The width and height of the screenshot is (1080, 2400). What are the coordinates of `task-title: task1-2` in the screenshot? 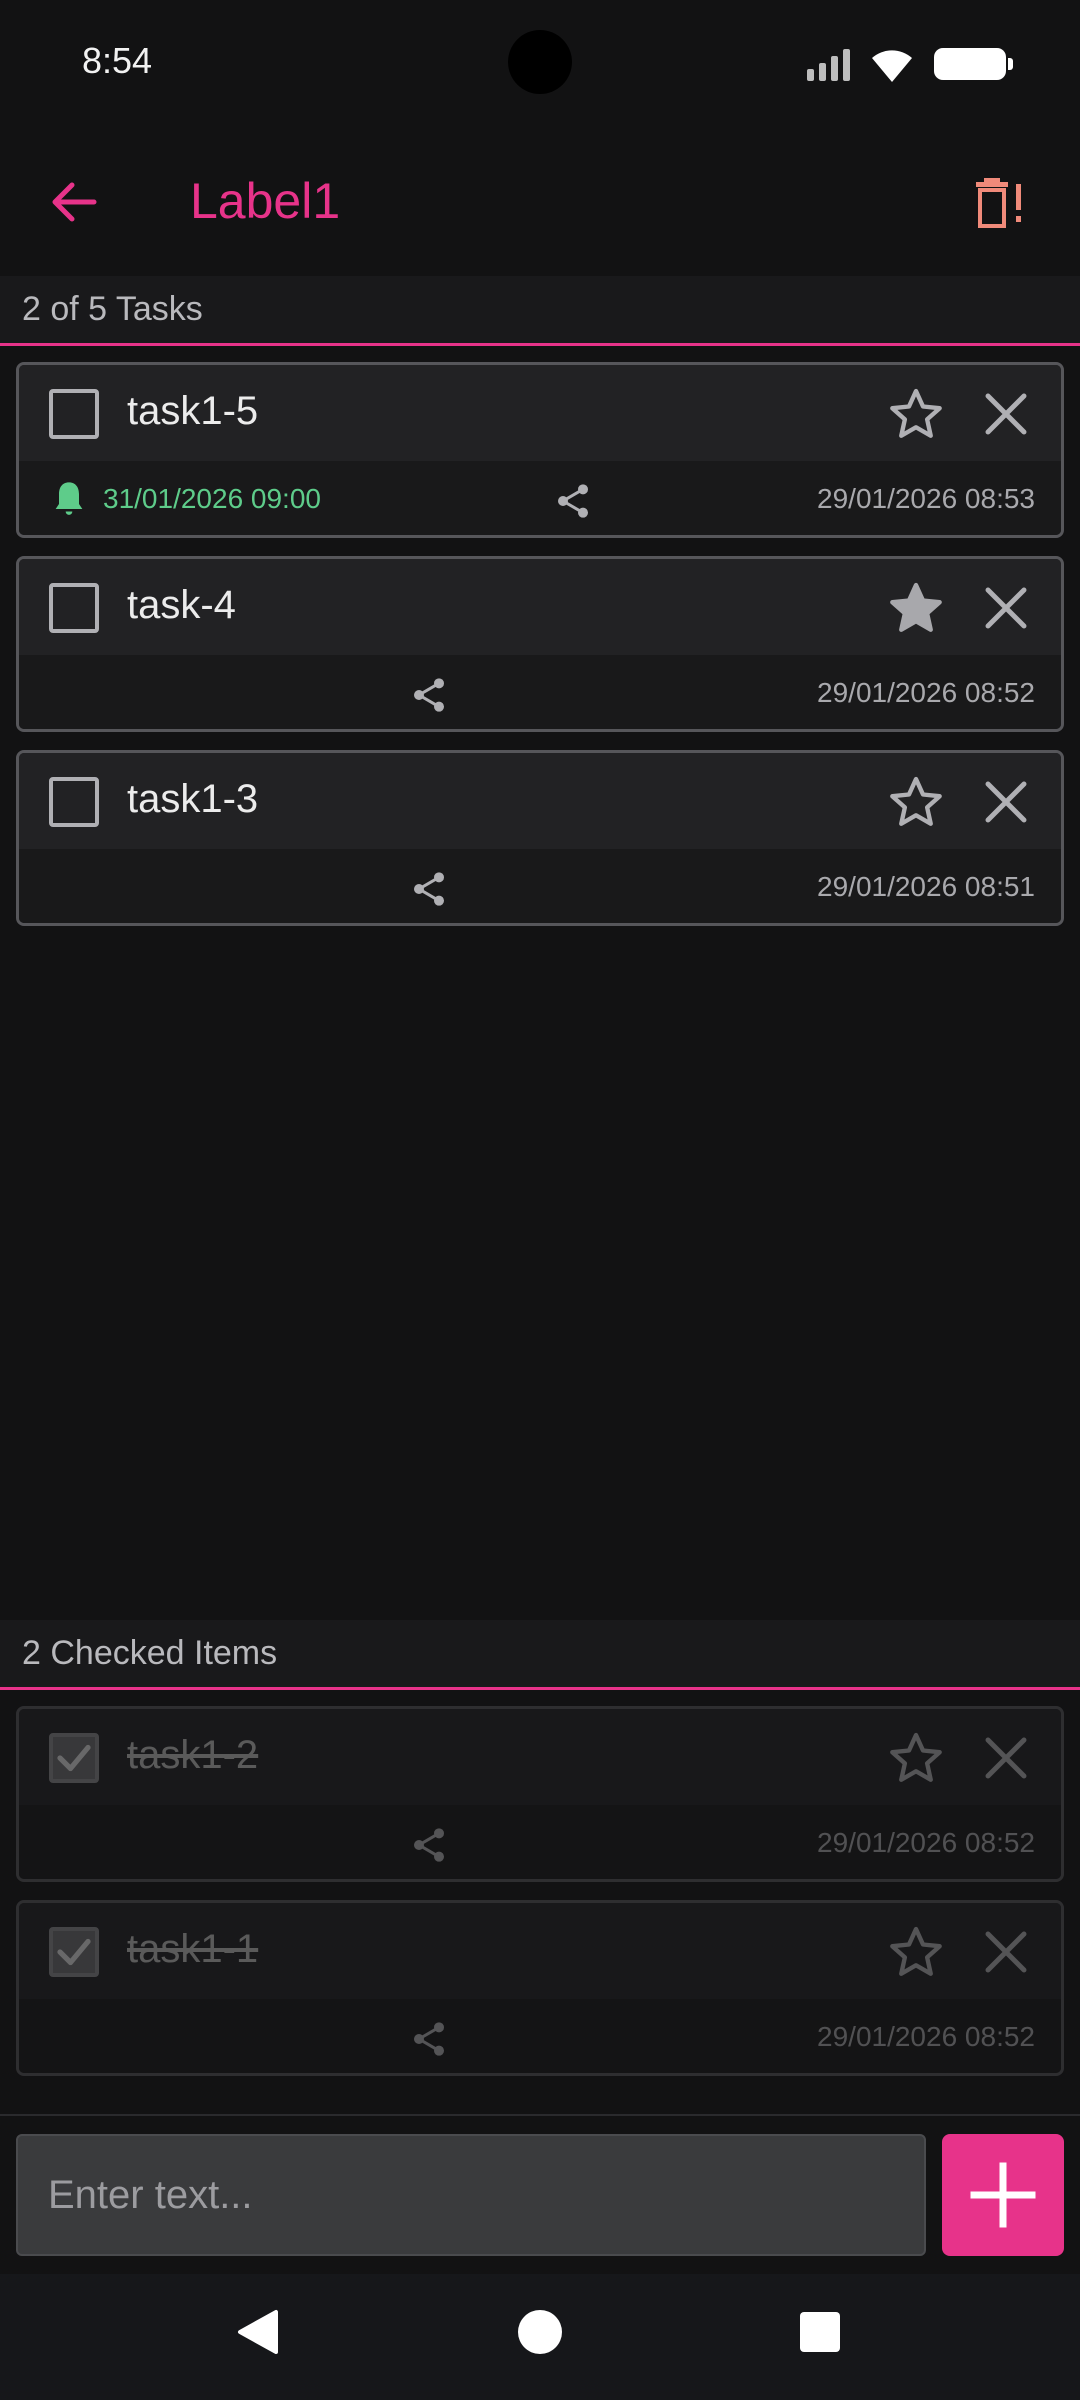 It's located at (192, 1755).